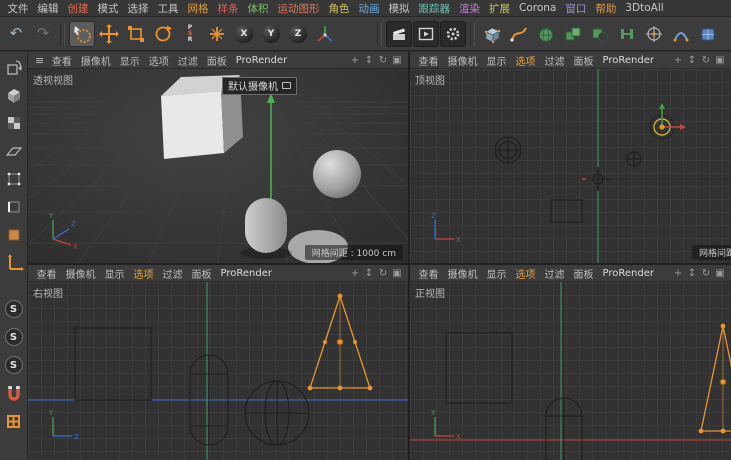  I want to click on menu-select: 选择, so click(138, 8).